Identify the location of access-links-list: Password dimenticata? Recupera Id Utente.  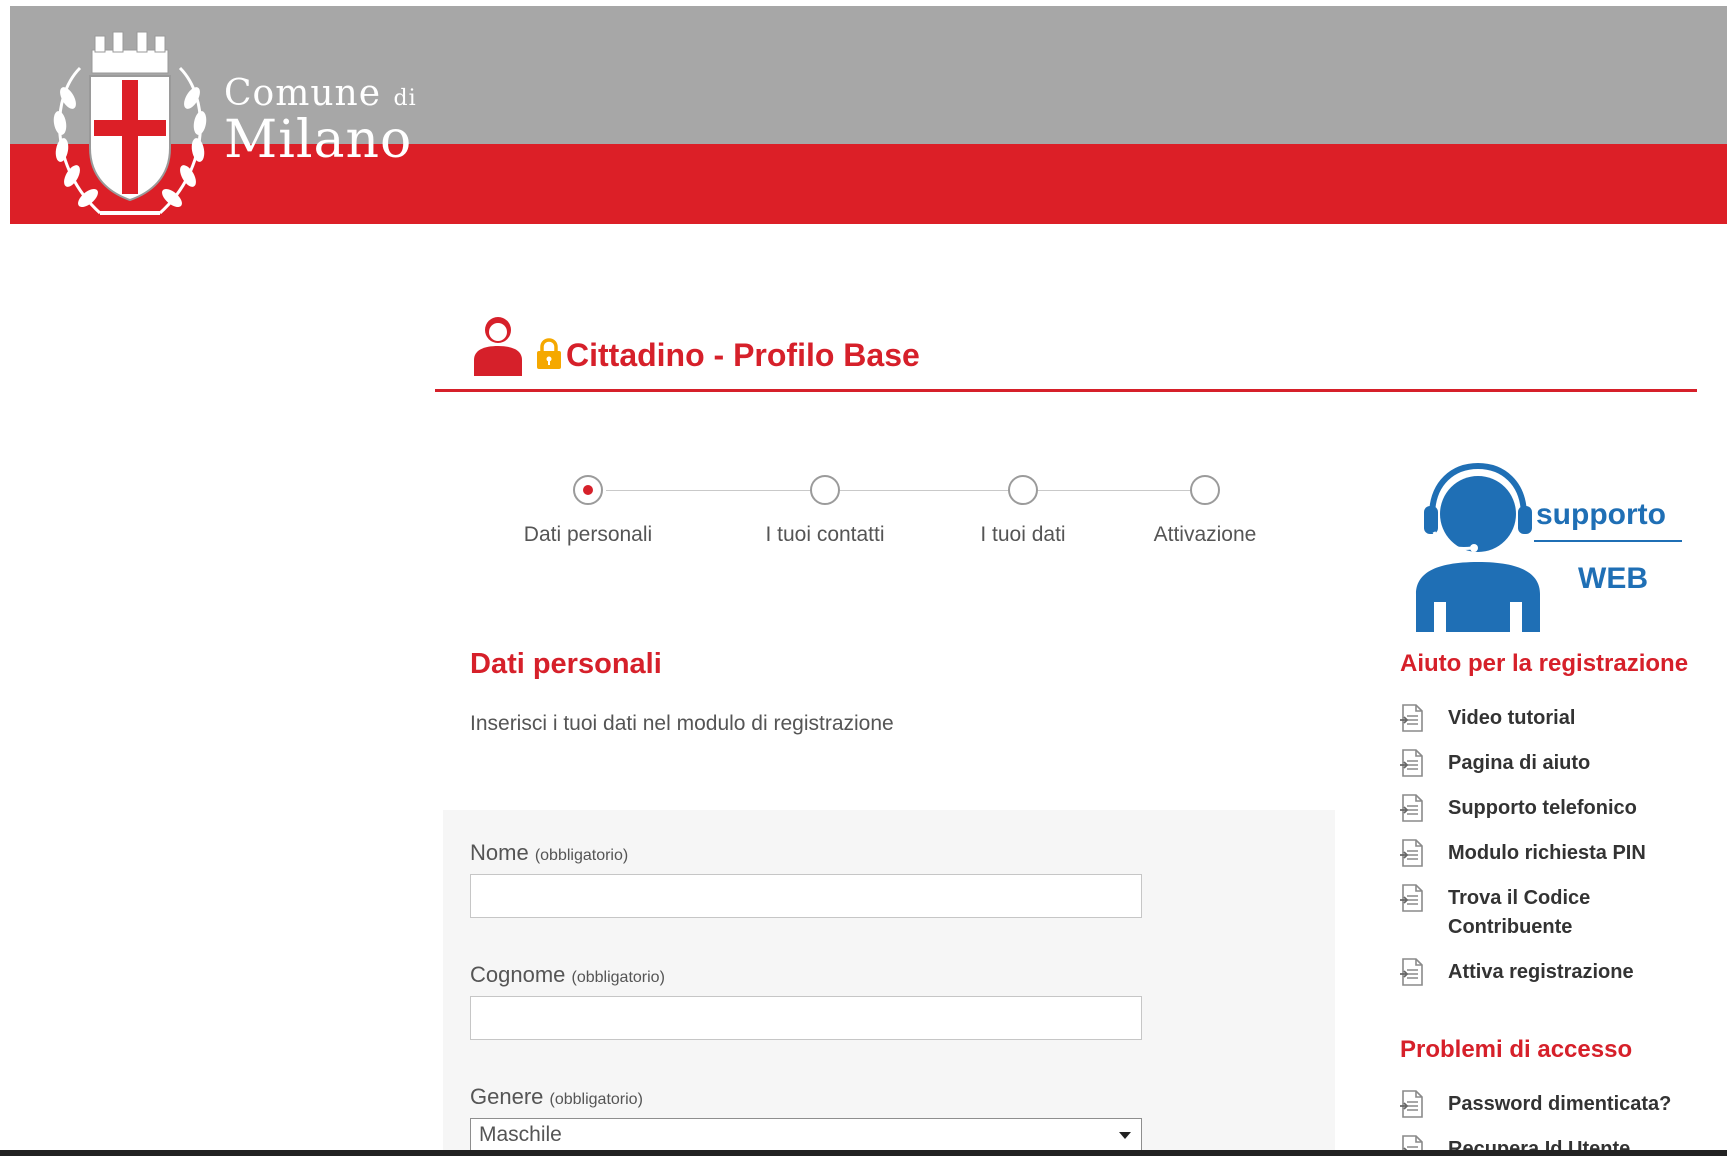
(1539, 1123).